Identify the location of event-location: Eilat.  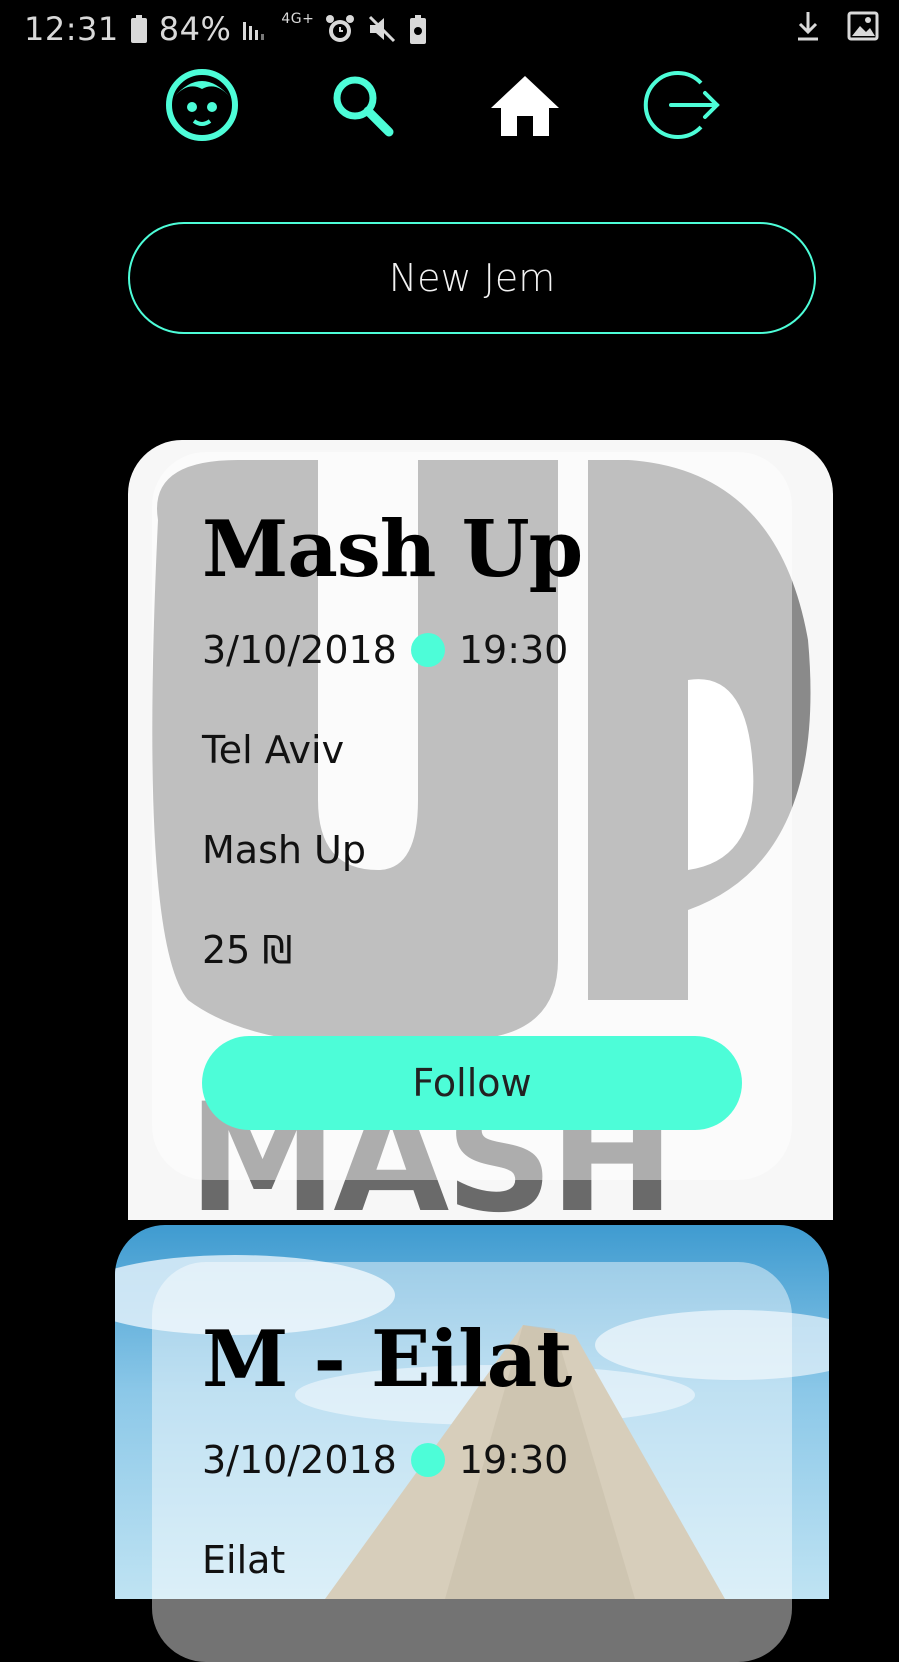
(244, 1560).